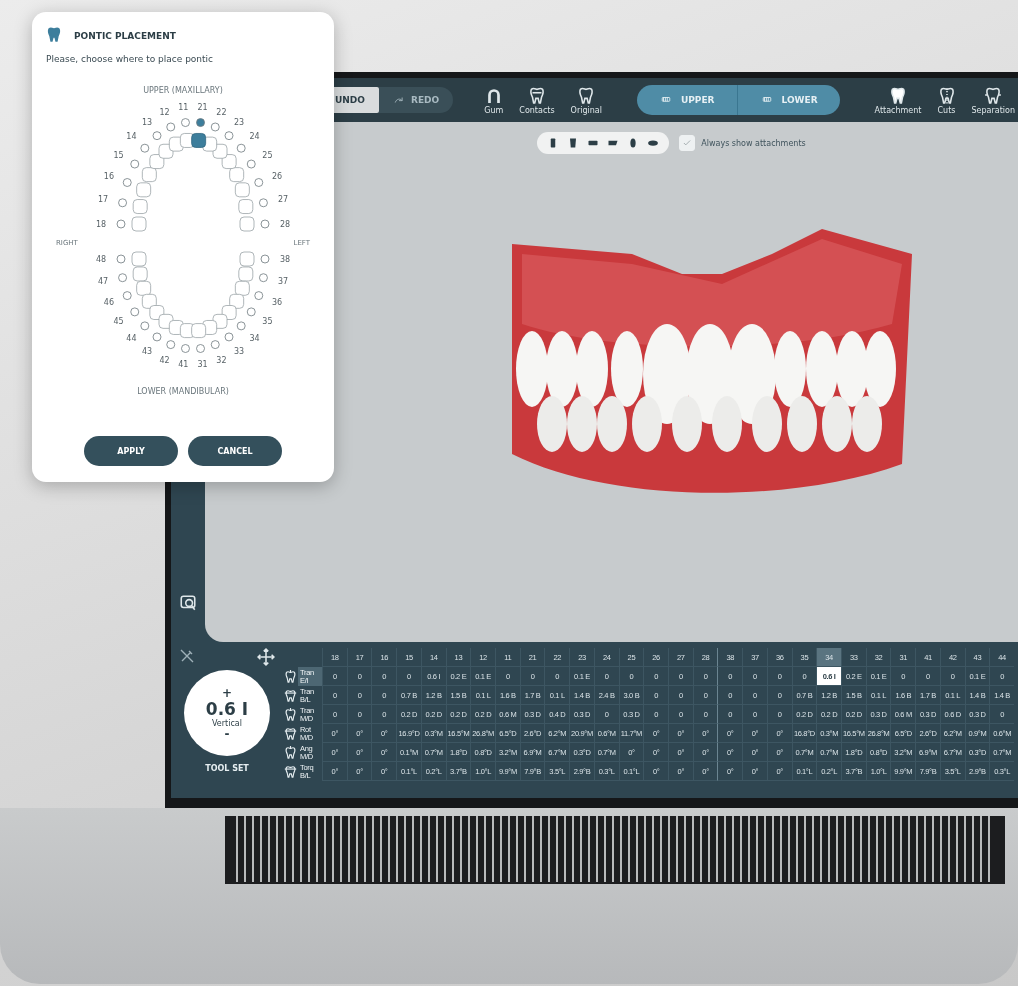  I want to click on decrease-button: -, so click(227, 733).